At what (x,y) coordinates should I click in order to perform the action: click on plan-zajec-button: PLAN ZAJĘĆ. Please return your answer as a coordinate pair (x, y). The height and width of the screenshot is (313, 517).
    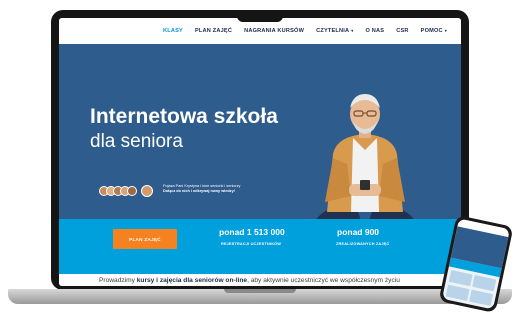
    Looking at the image, I should click on (145, 239).